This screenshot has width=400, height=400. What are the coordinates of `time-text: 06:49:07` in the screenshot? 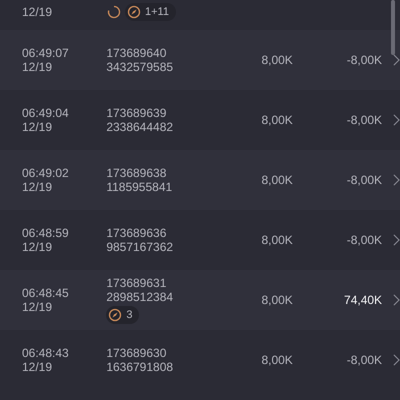 It's located at (46, 53).